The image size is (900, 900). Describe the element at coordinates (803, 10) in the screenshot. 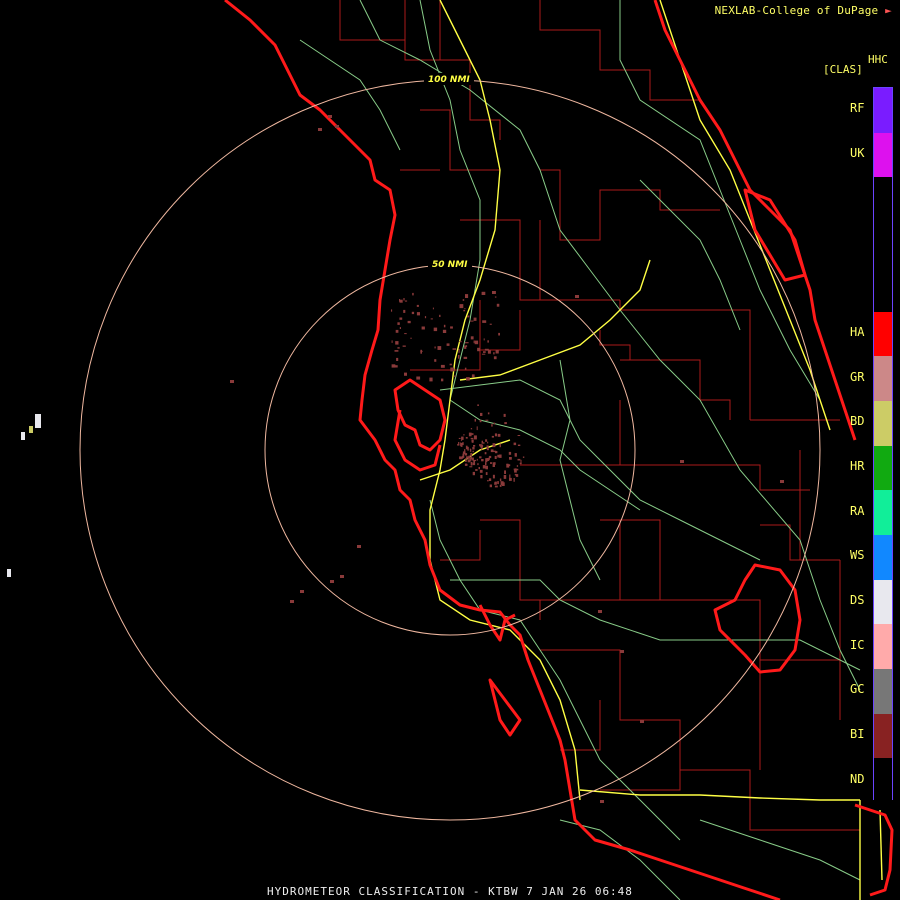

I see `credit-text: NEXLAB-College of DuPage ►` at that location.